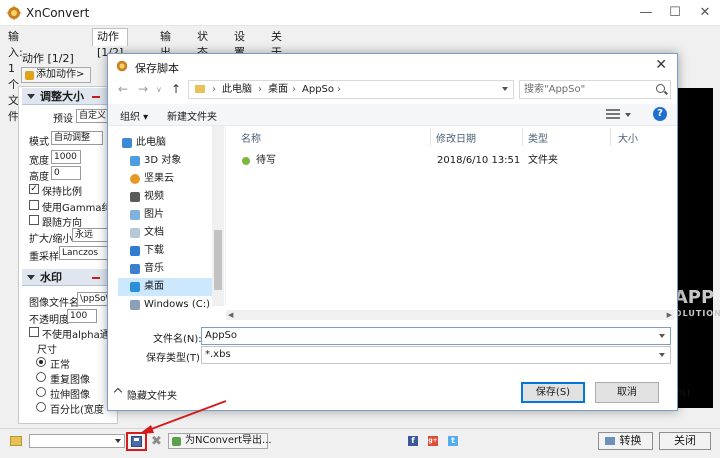  What do you see at coordinates (165, 287) in the screenshot?
I see `tree-item-desktop: 桌面` at bounding box center [165, 287].